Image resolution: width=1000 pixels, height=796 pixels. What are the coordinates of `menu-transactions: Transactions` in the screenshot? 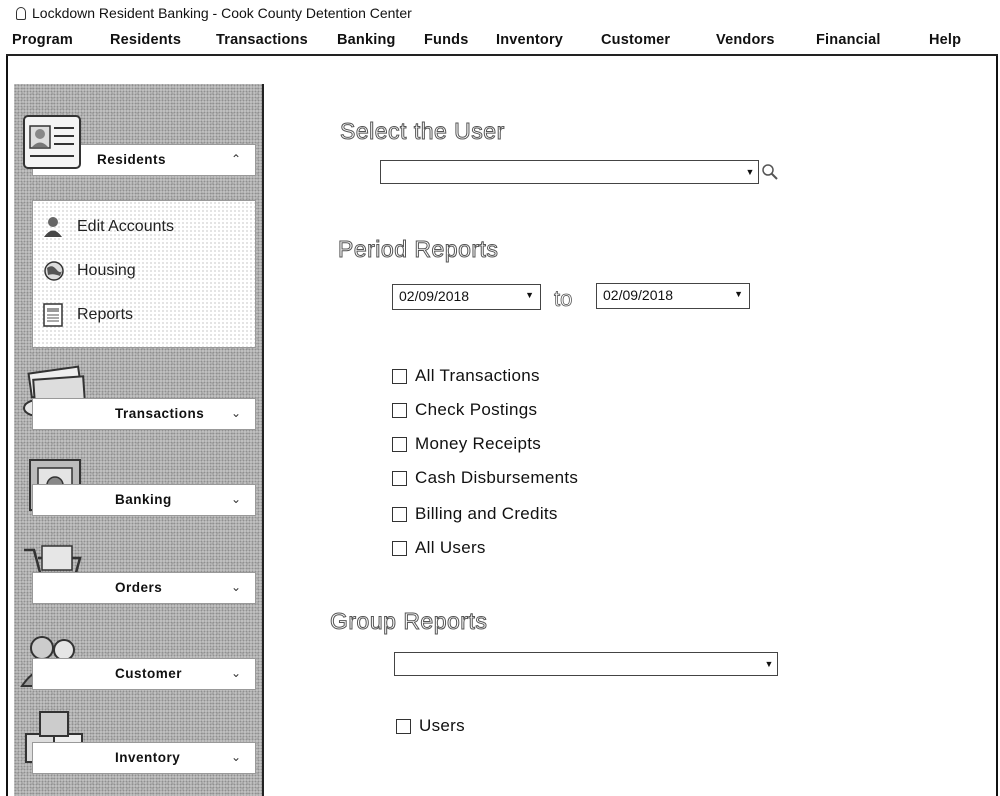 It's located at (262, 40).